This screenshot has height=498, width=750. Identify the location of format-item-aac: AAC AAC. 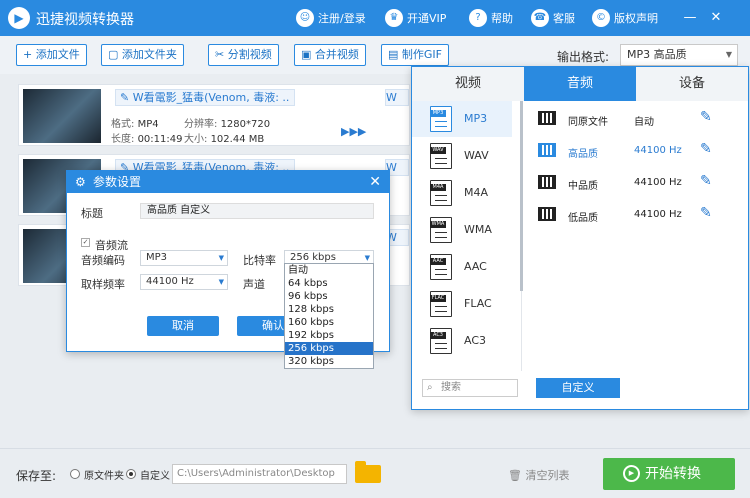
(462, 267).